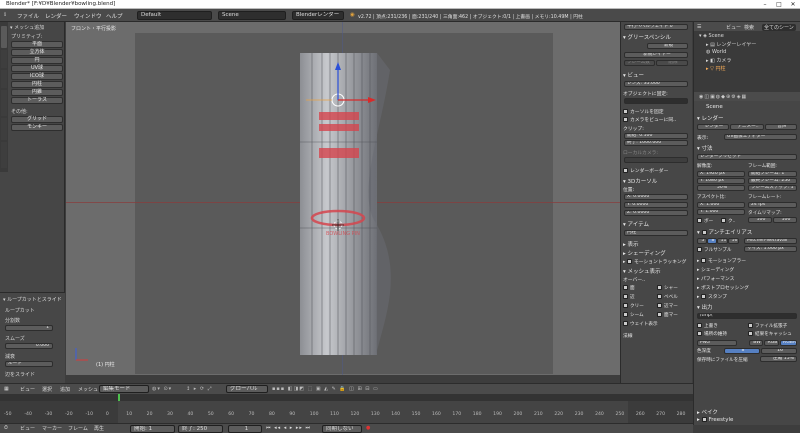 Image resolution: width=800 pixels, height=433 pixels. What do you see at coordinates (747, 157) in the screenshot?
I see `render-preset-select: レンダープリセット` at bounding box center [747, 157].